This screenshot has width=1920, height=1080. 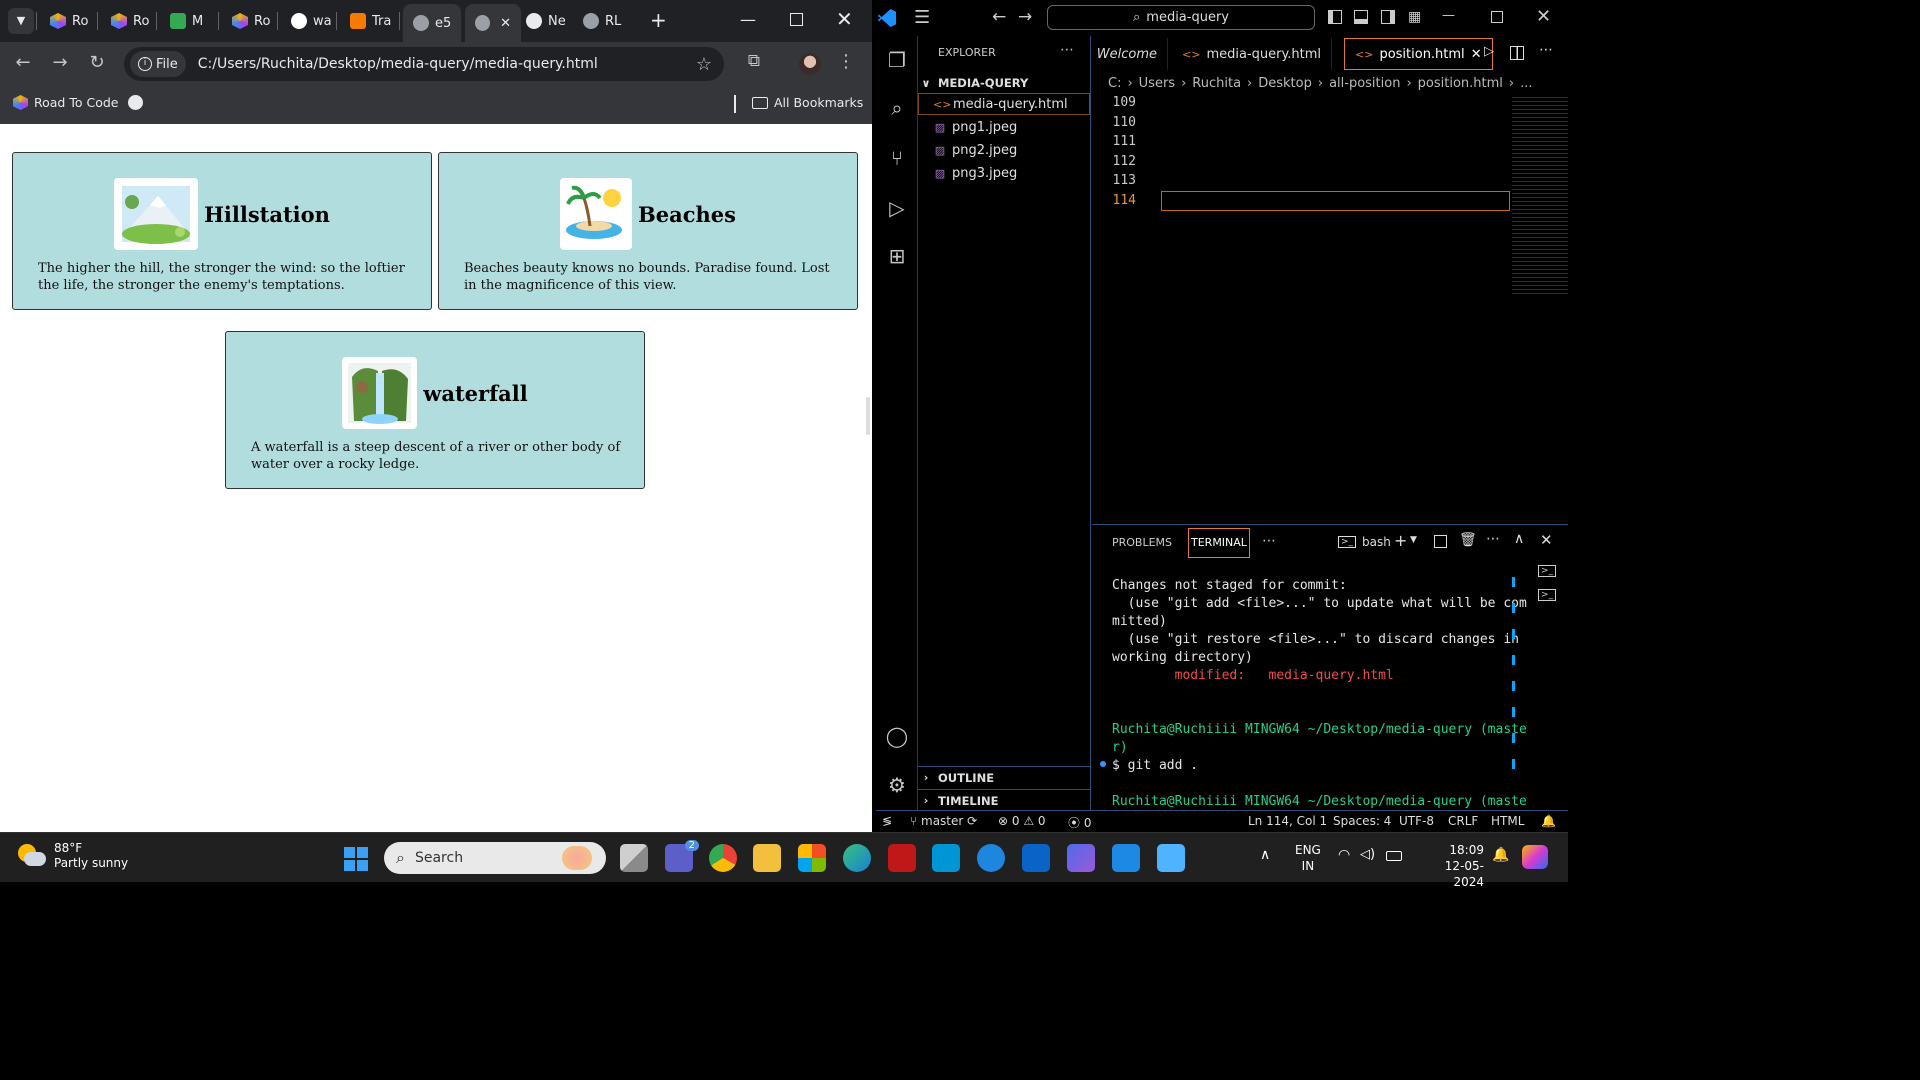 I want to click on tab-welcome: Welcome, so click(x=1125, y=54).